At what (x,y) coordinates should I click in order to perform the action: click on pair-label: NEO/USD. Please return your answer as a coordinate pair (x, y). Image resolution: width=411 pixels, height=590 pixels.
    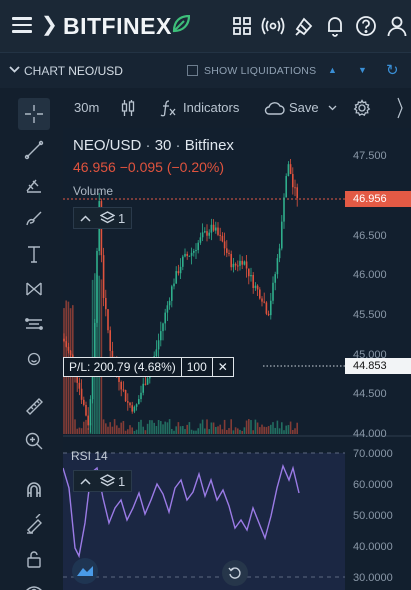
    Looking at the image, I should click on (95, 71).